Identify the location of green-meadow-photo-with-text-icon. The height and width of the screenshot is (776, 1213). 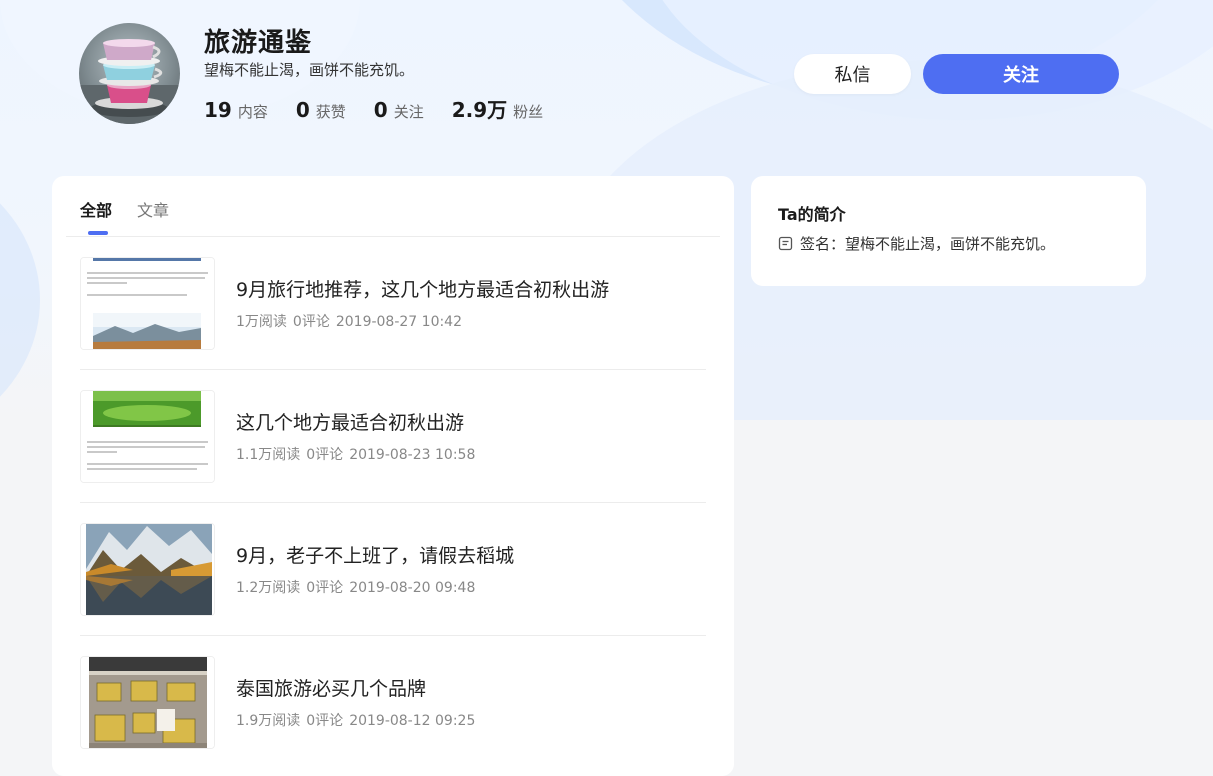
(147, 436).